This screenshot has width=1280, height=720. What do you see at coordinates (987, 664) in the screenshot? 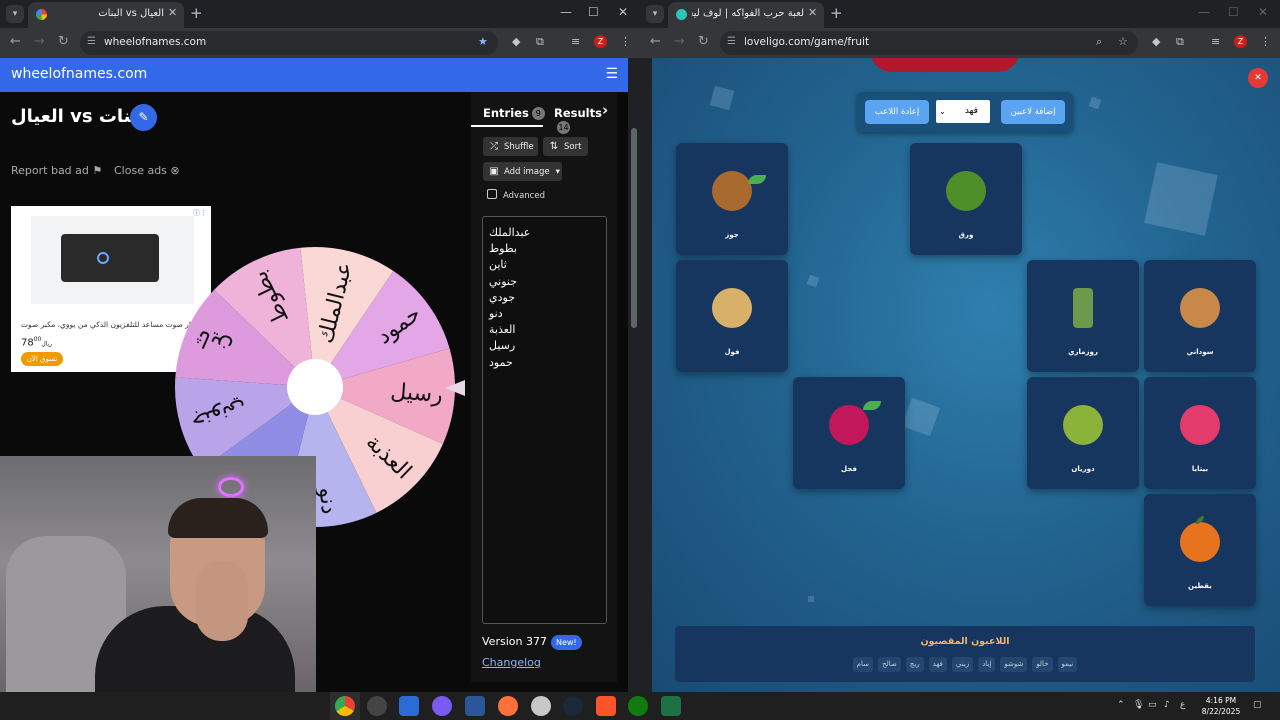
I see `eliminated-player-chip: إياد` at bounding box center [987, 664].